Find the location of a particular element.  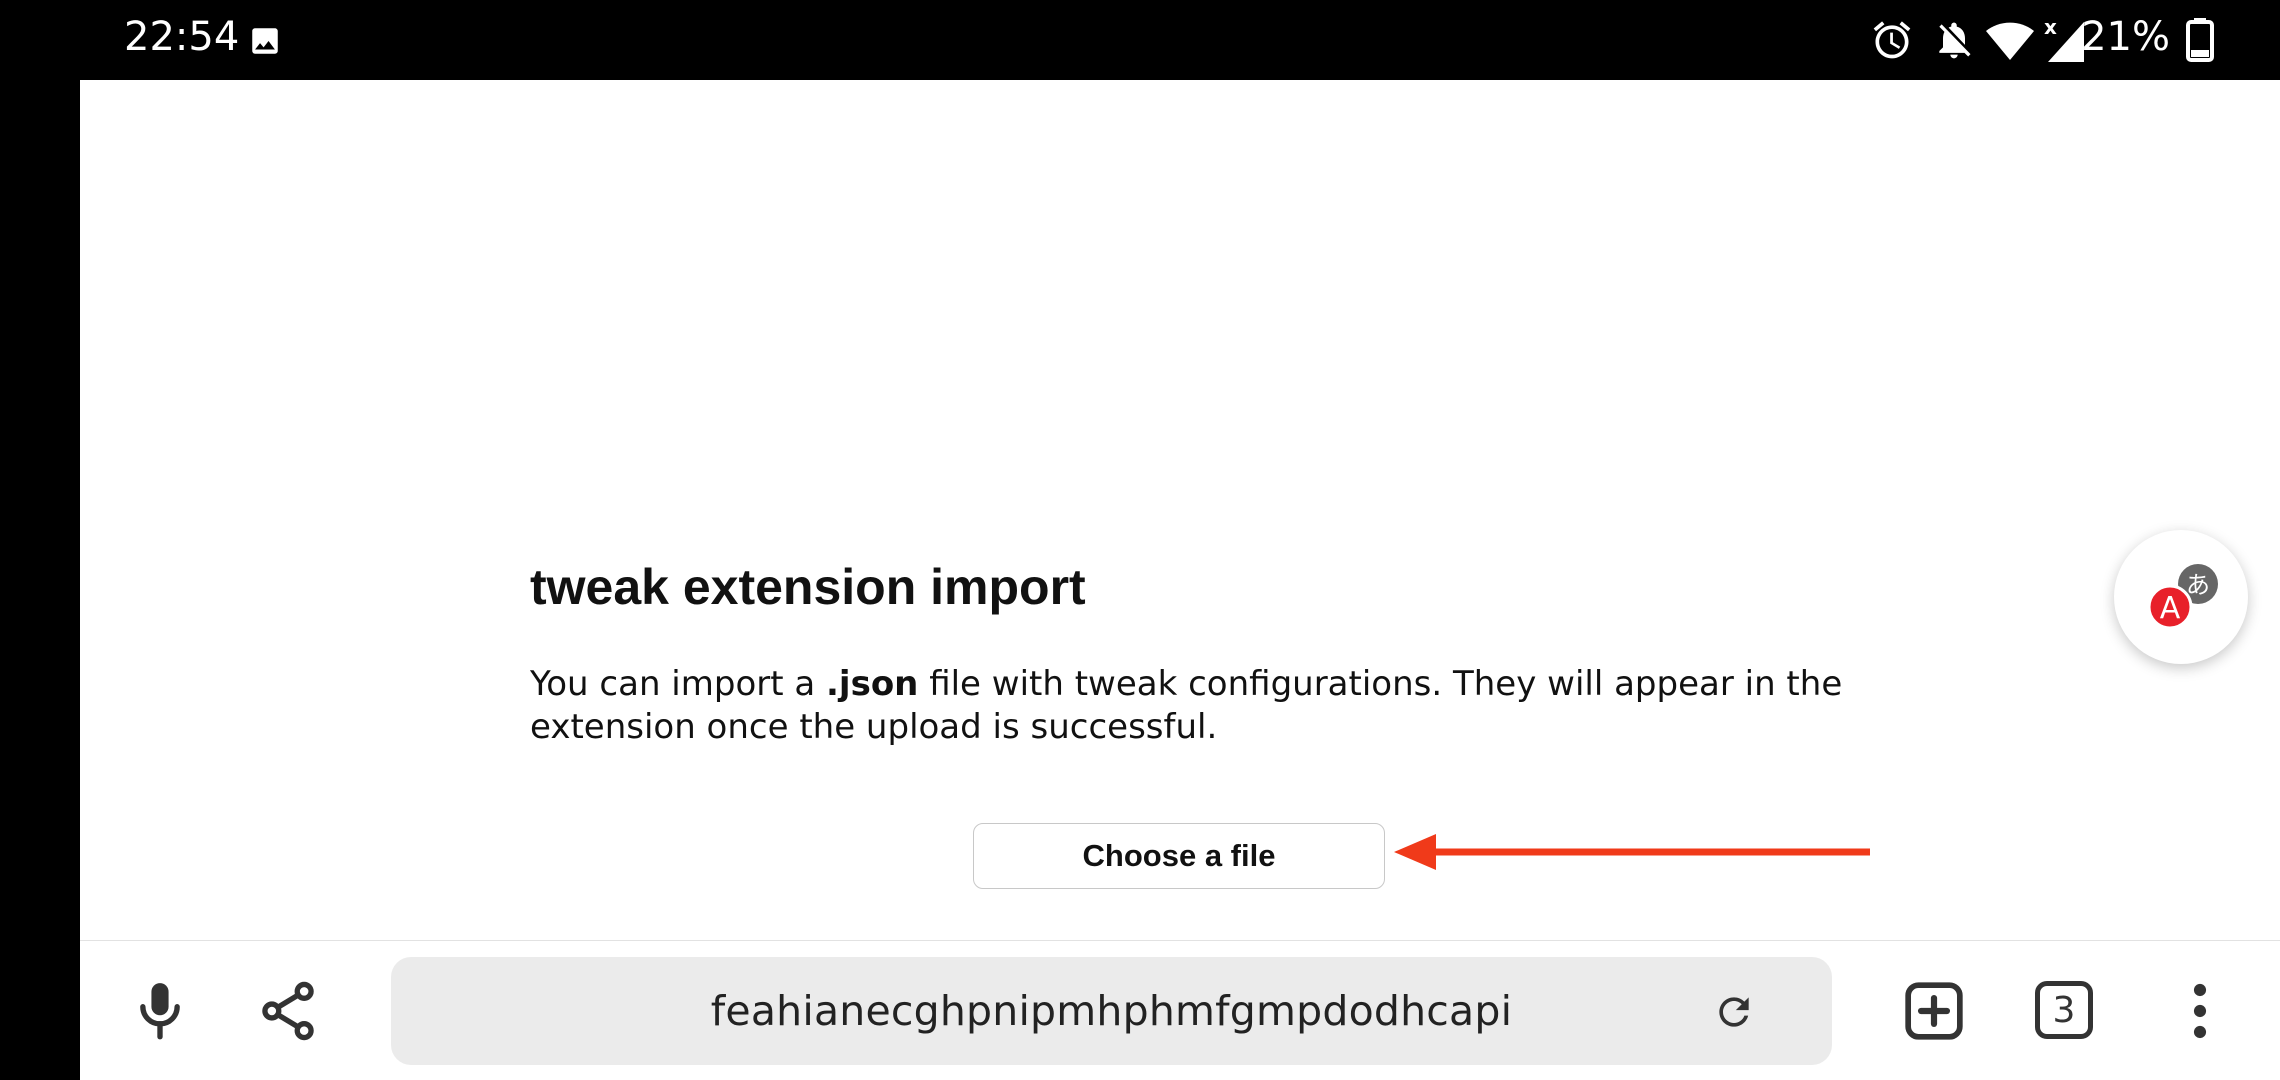

battery-percentage: 21% is located at coordinates (2125, 37).